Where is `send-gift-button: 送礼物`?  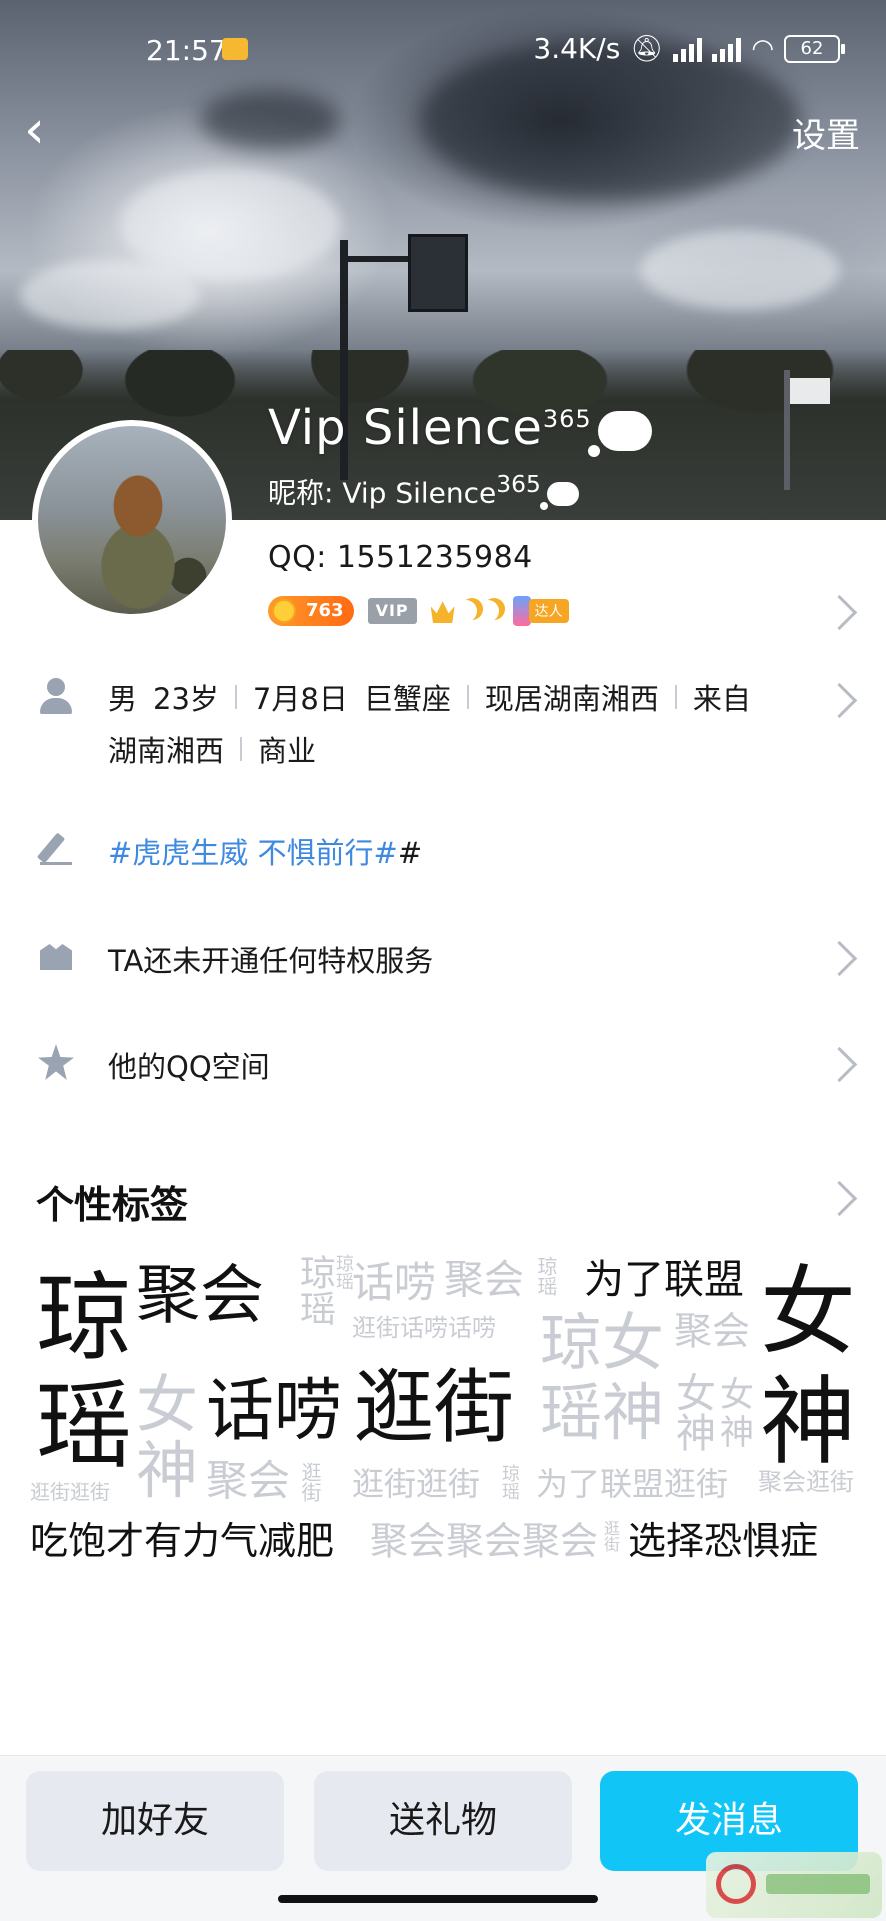 send-gift-button: 送礼物 is located at coordinates (443, 1821).